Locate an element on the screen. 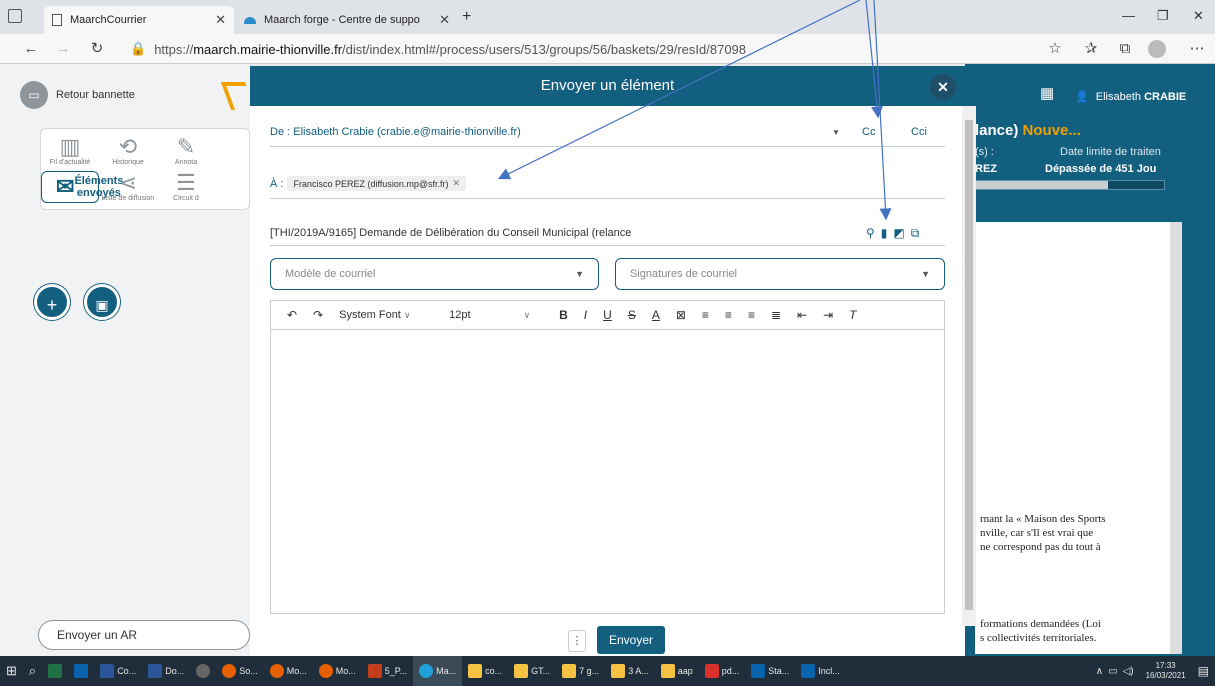  network-icon: ▭ is located at coordinates (1113, 671).